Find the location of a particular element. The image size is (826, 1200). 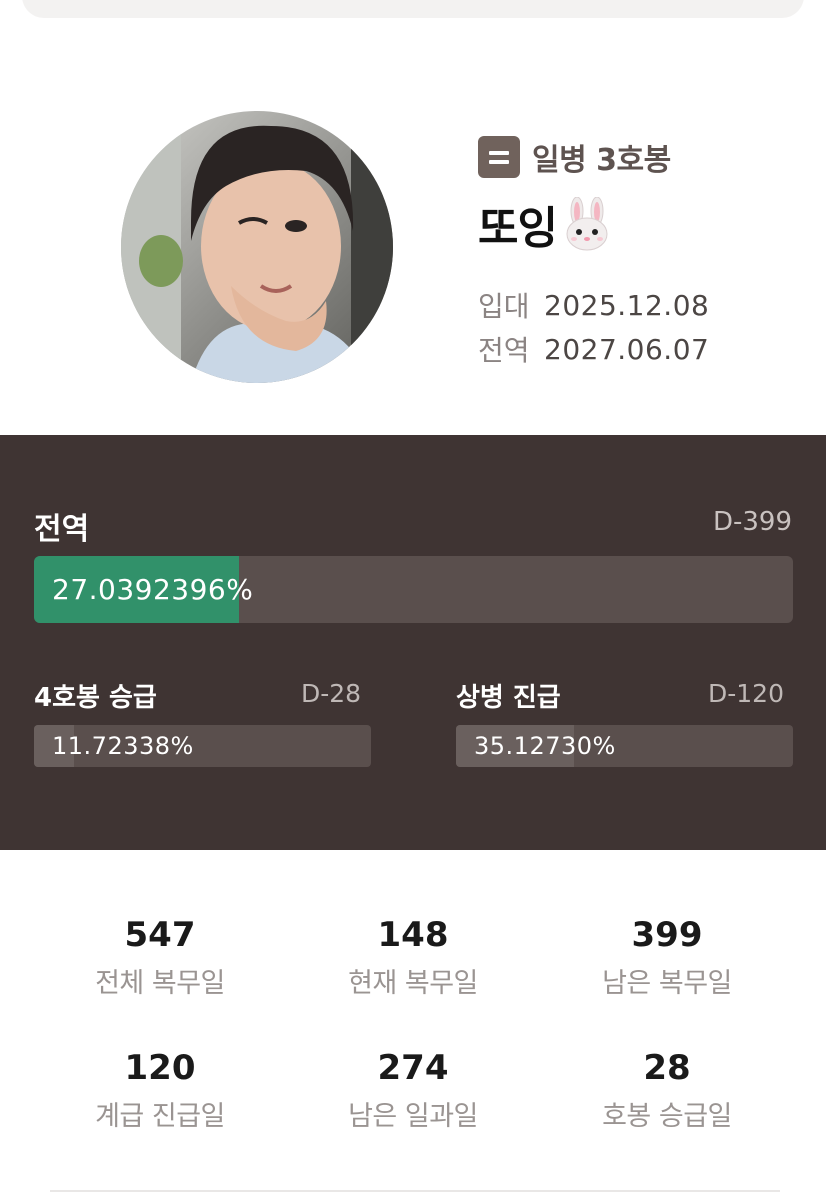

stat-current-service-days: 148 현재 복무일 is located at coordinates (413, 957).